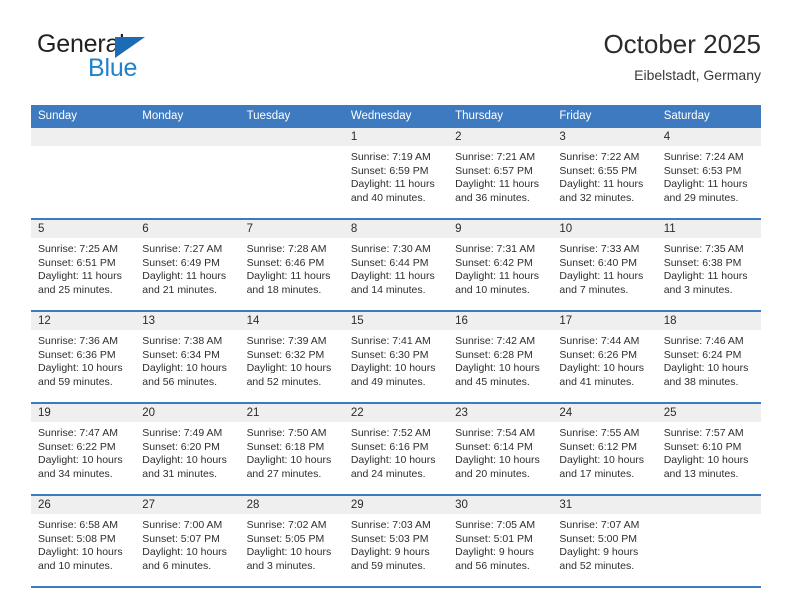  What do you see at coordinates (390, 552) in the screenshot?
I see `daylight-text-line1: Daylight: 9 hours` at bounding box center [390, 552].